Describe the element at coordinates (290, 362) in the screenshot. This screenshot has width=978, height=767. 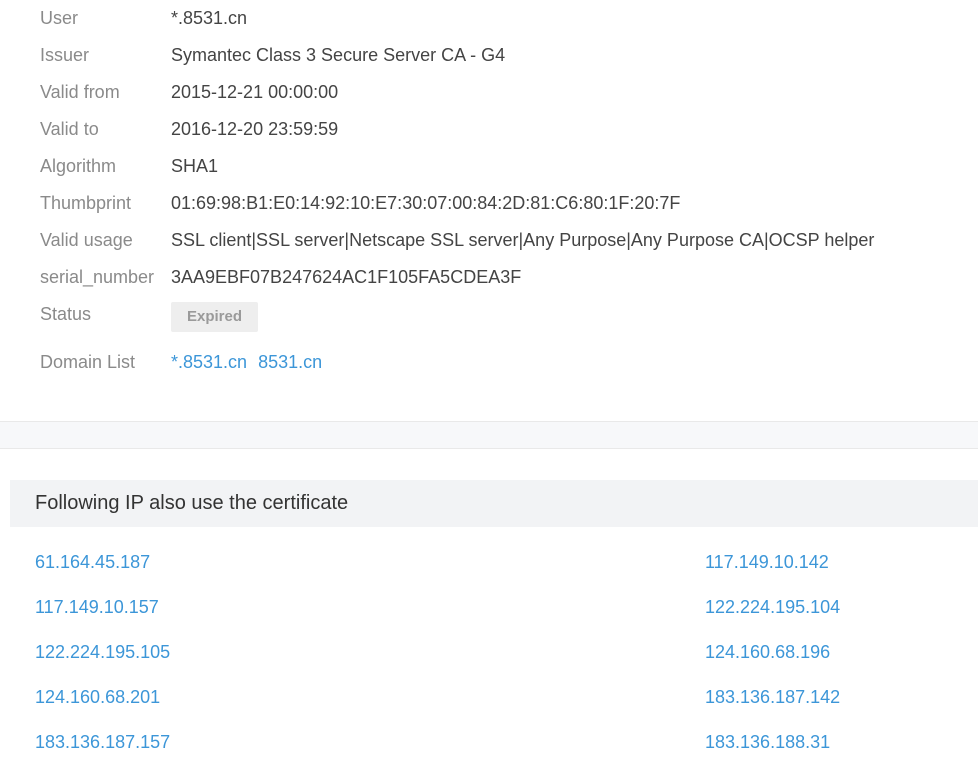
I see `domain-link: 8531.cn` at that location.